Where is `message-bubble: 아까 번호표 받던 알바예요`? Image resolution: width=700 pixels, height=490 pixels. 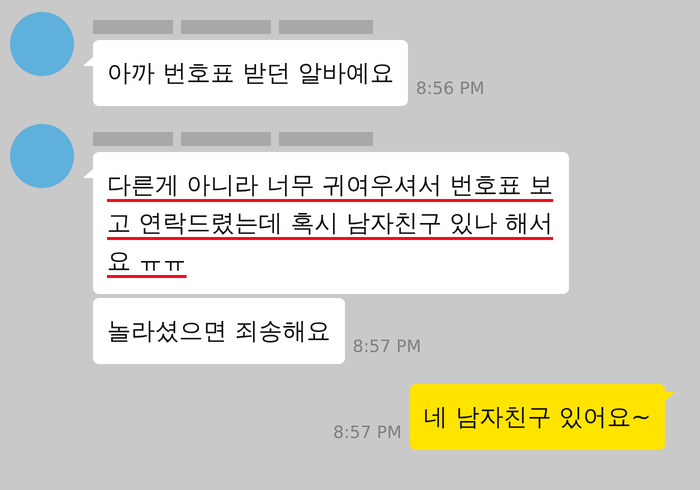
message-bubble: 아까 번호표 받던 알바예요 is located at coordinates (250, 73).